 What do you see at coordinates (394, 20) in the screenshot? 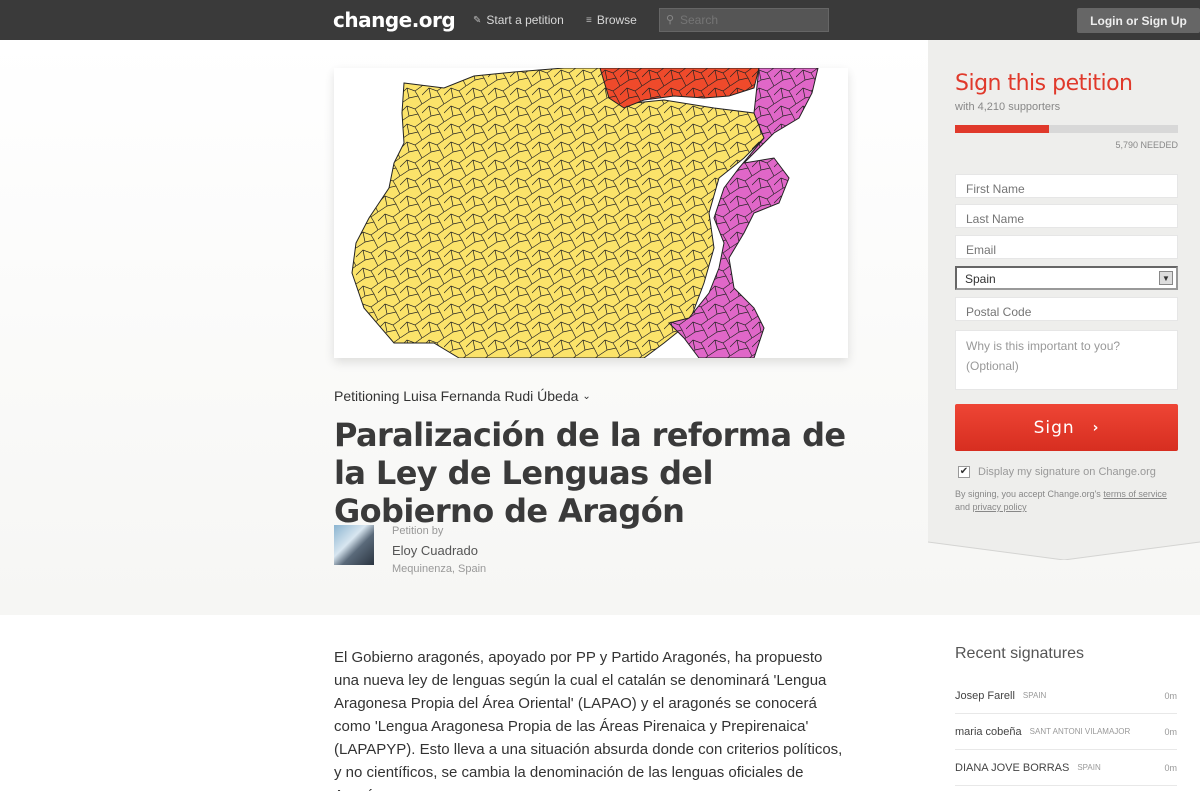
I see `change-org-logo: change.org` at bounding box center [394, 20].